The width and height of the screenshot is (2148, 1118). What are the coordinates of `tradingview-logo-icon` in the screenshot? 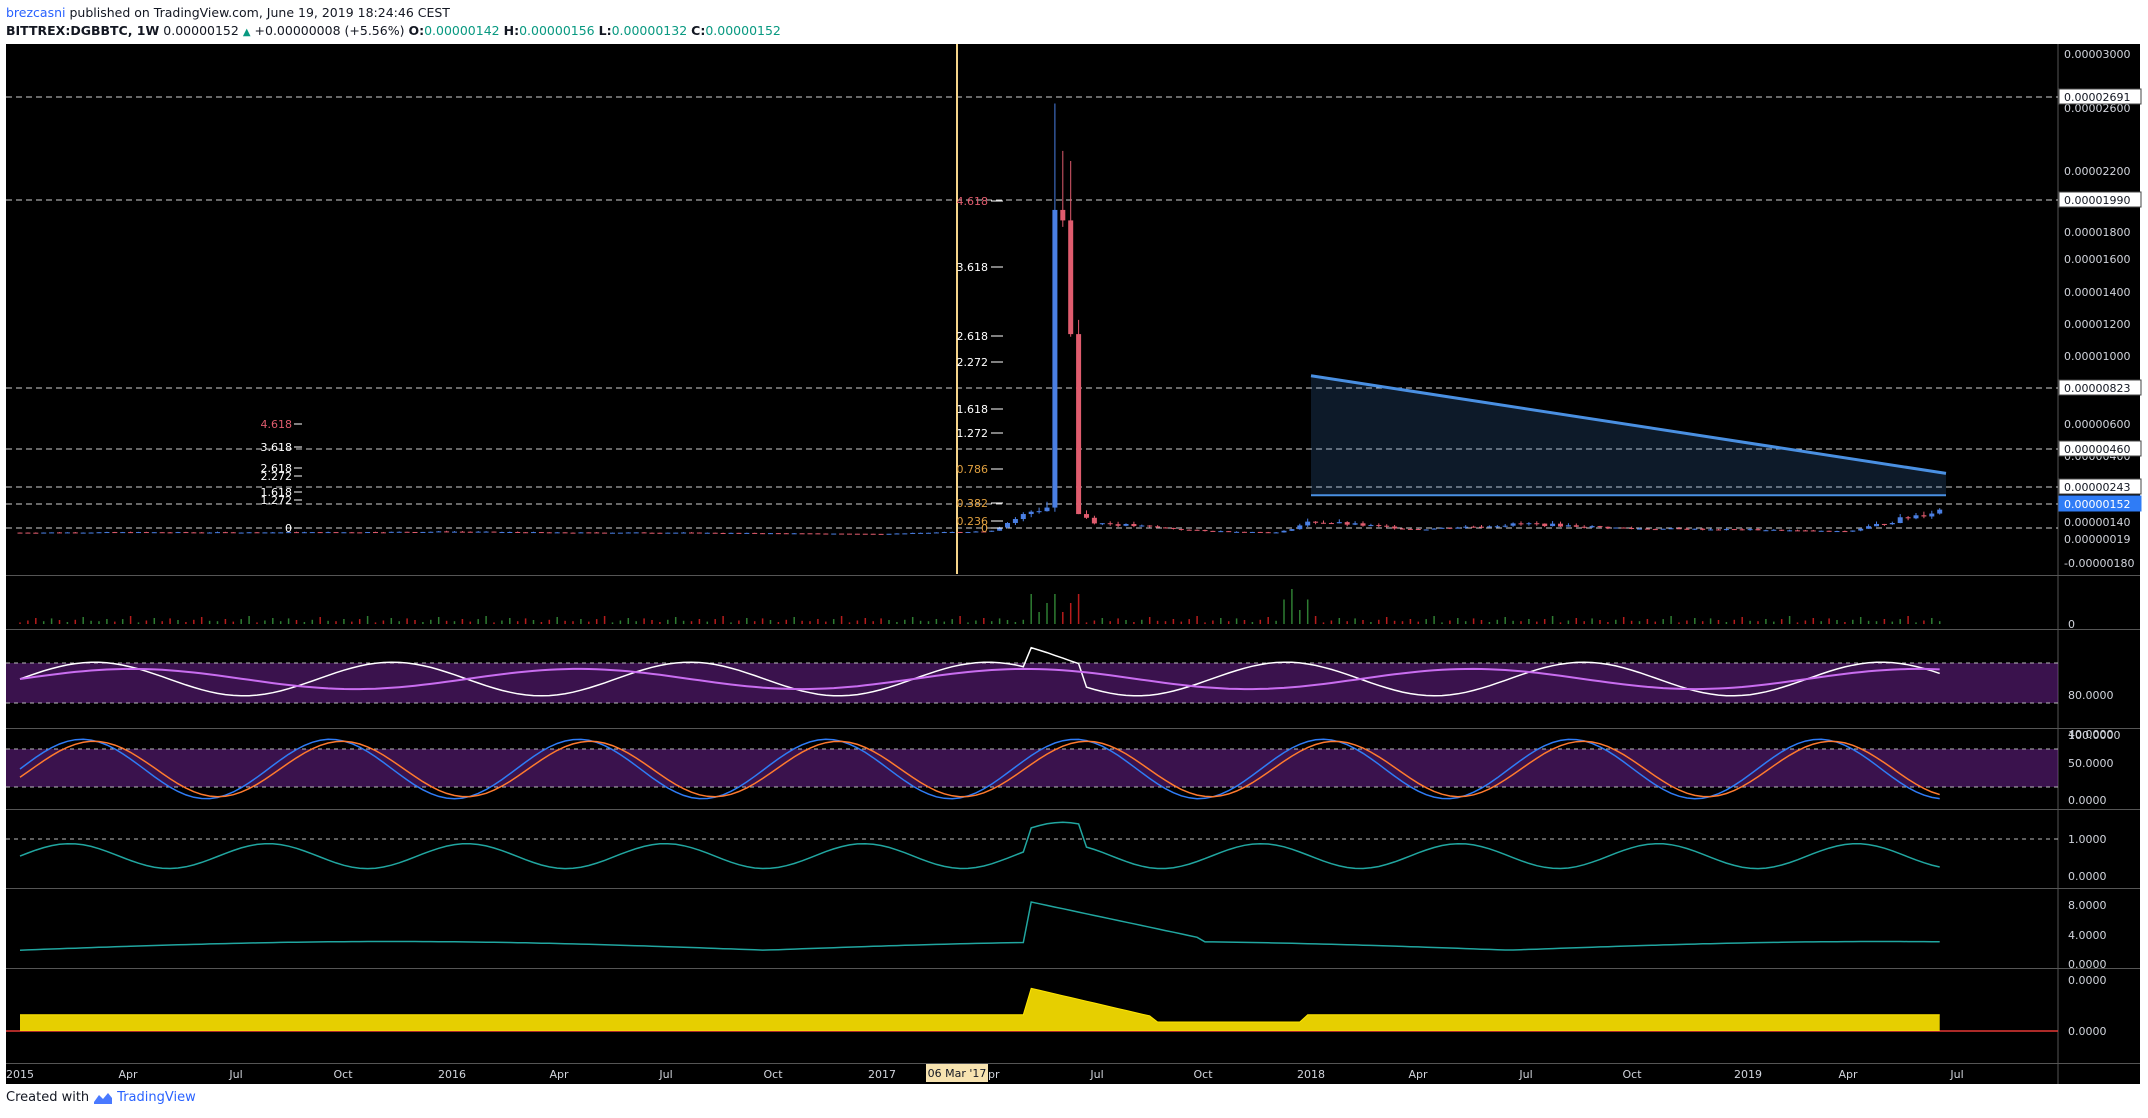 It's located at (103, 1098).